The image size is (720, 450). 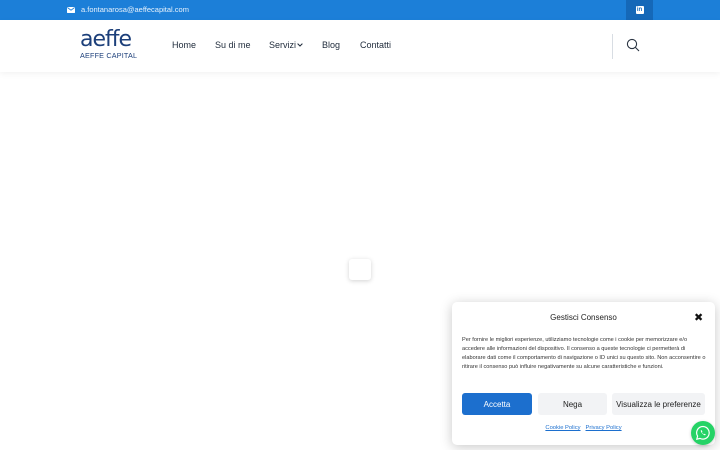 I want to click on accept-button: Accetta, so click(x=497, y=404).